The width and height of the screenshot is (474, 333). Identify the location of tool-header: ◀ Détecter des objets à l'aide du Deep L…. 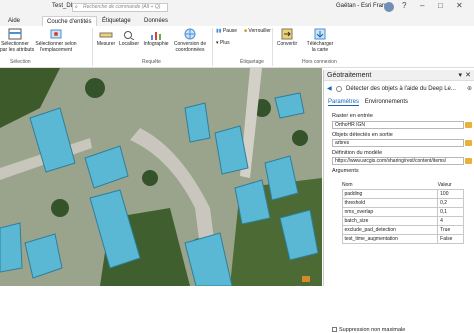
(399, 89).